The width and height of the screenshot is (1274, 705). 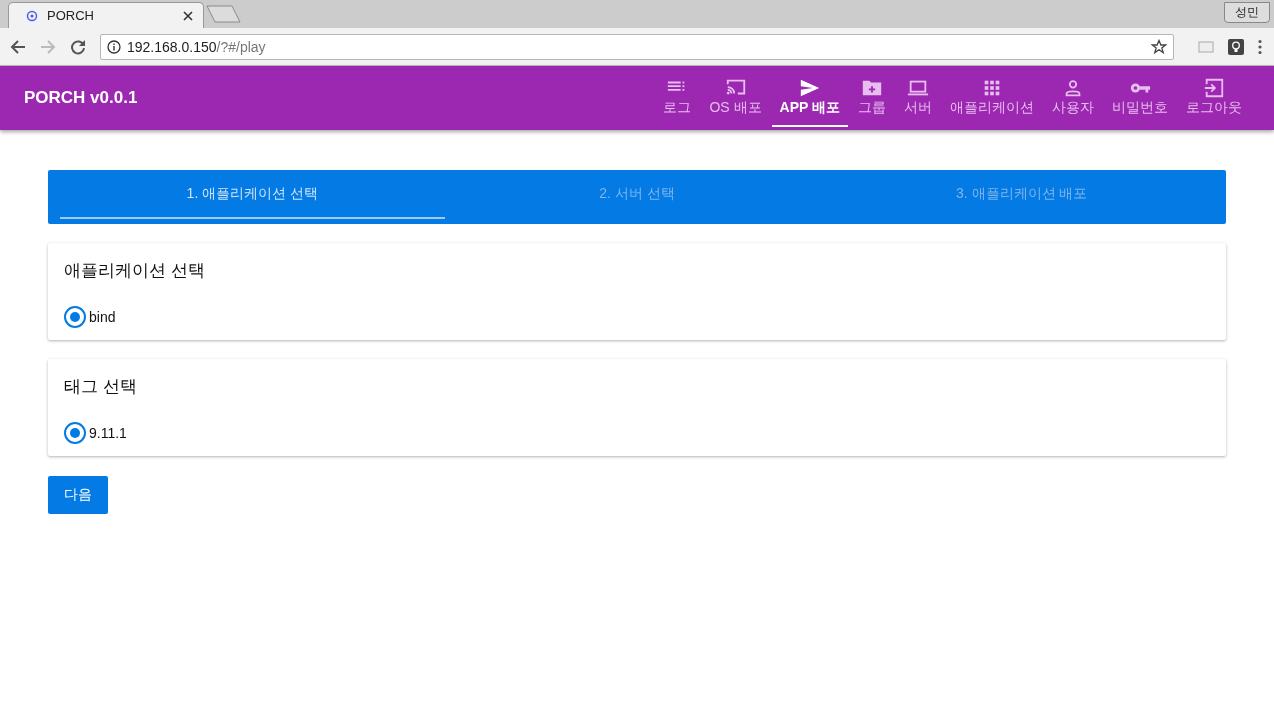 I want to click on nav-tab: 그룹, so click(x=872, y=96).